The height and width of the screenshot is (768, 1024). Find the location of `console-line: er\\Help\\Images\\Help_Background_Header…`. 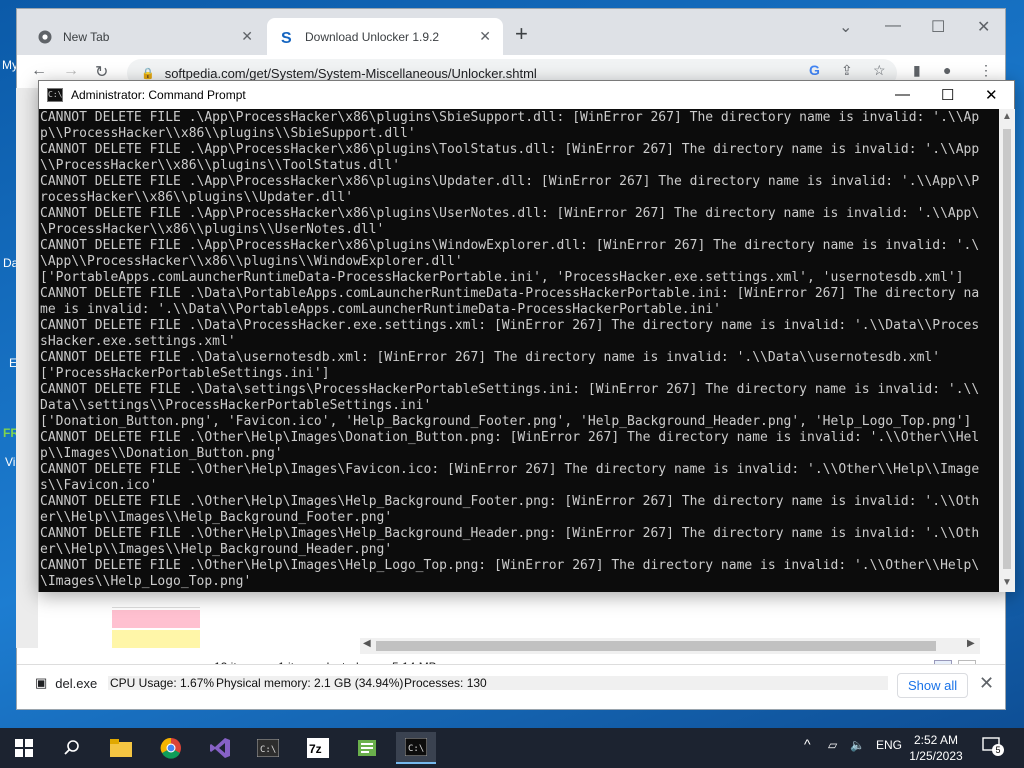

console-line: er\\Help\\Images\\Help_Background_Header… is located at coordinates (216, 549).